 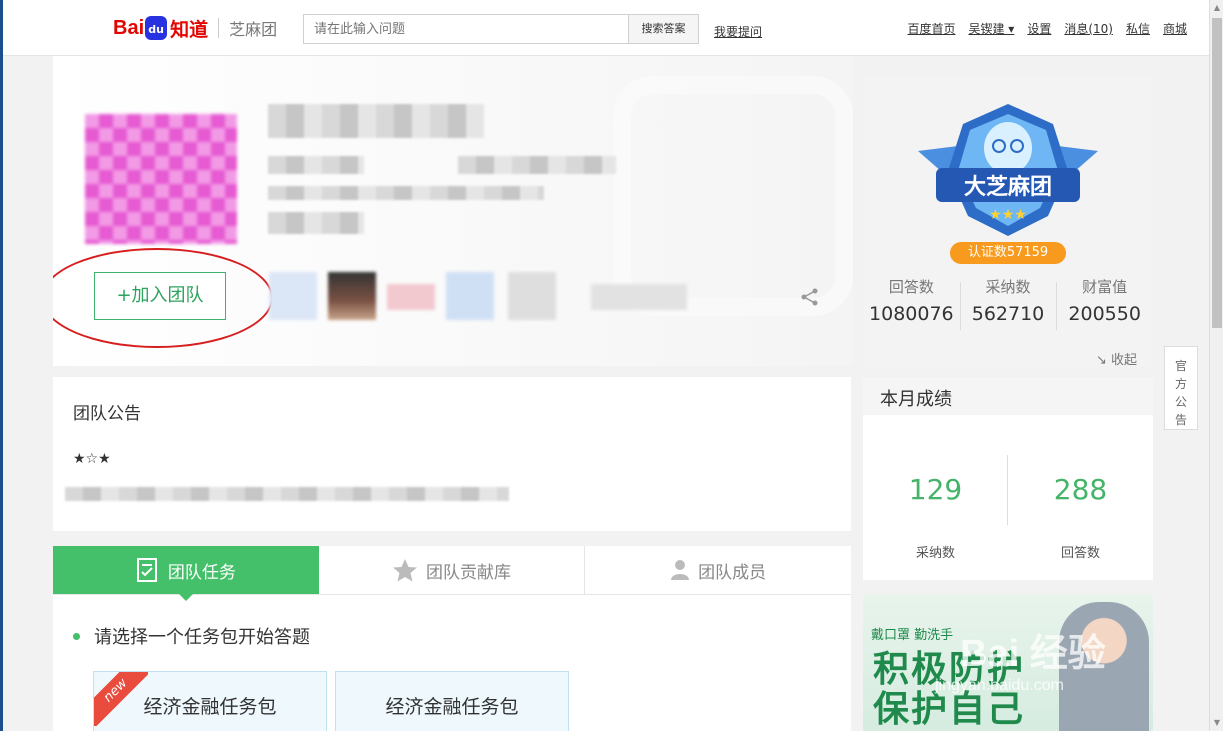 What do you see at coordinates (1080, 489) in the screenshot?
I see `monthly-answers-value: 288` at bounding box center [1080, 489].